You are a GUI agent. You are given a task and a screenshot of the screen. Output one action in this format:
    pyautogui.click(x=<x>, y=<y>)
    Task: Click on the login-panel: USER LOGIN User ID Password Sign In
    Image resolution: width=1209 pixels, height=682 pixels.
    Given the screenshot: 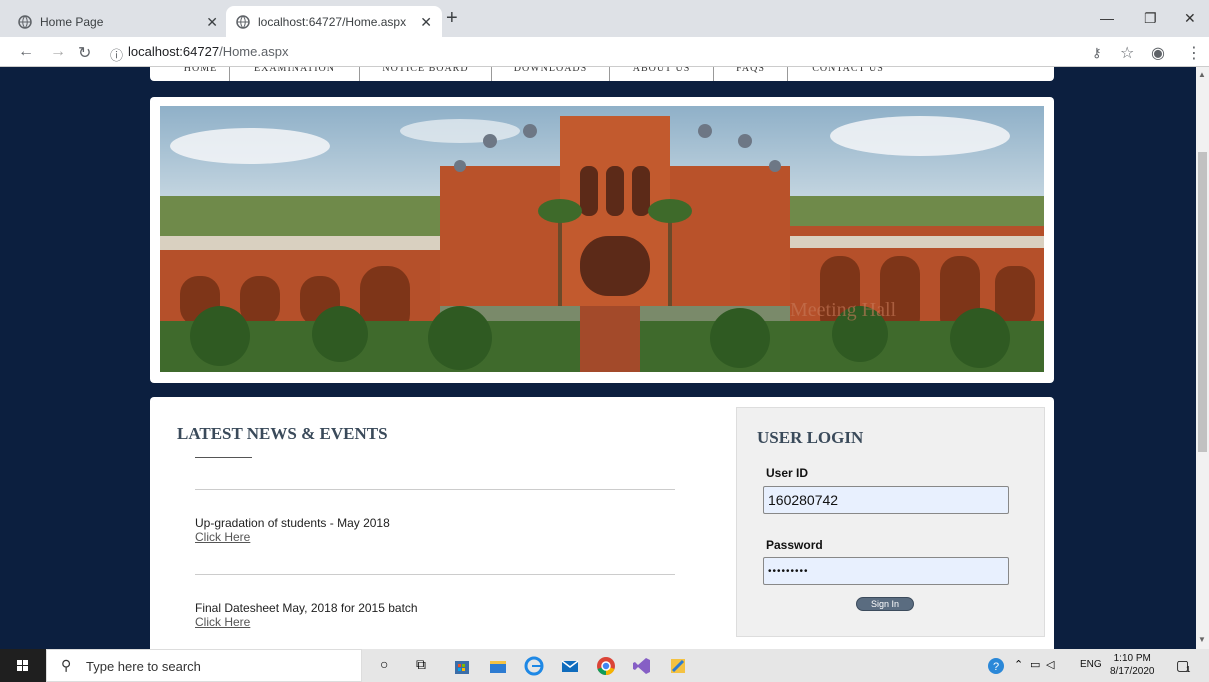 What is the action you would take?
    pyautogui.click(x=890, y=522)
    